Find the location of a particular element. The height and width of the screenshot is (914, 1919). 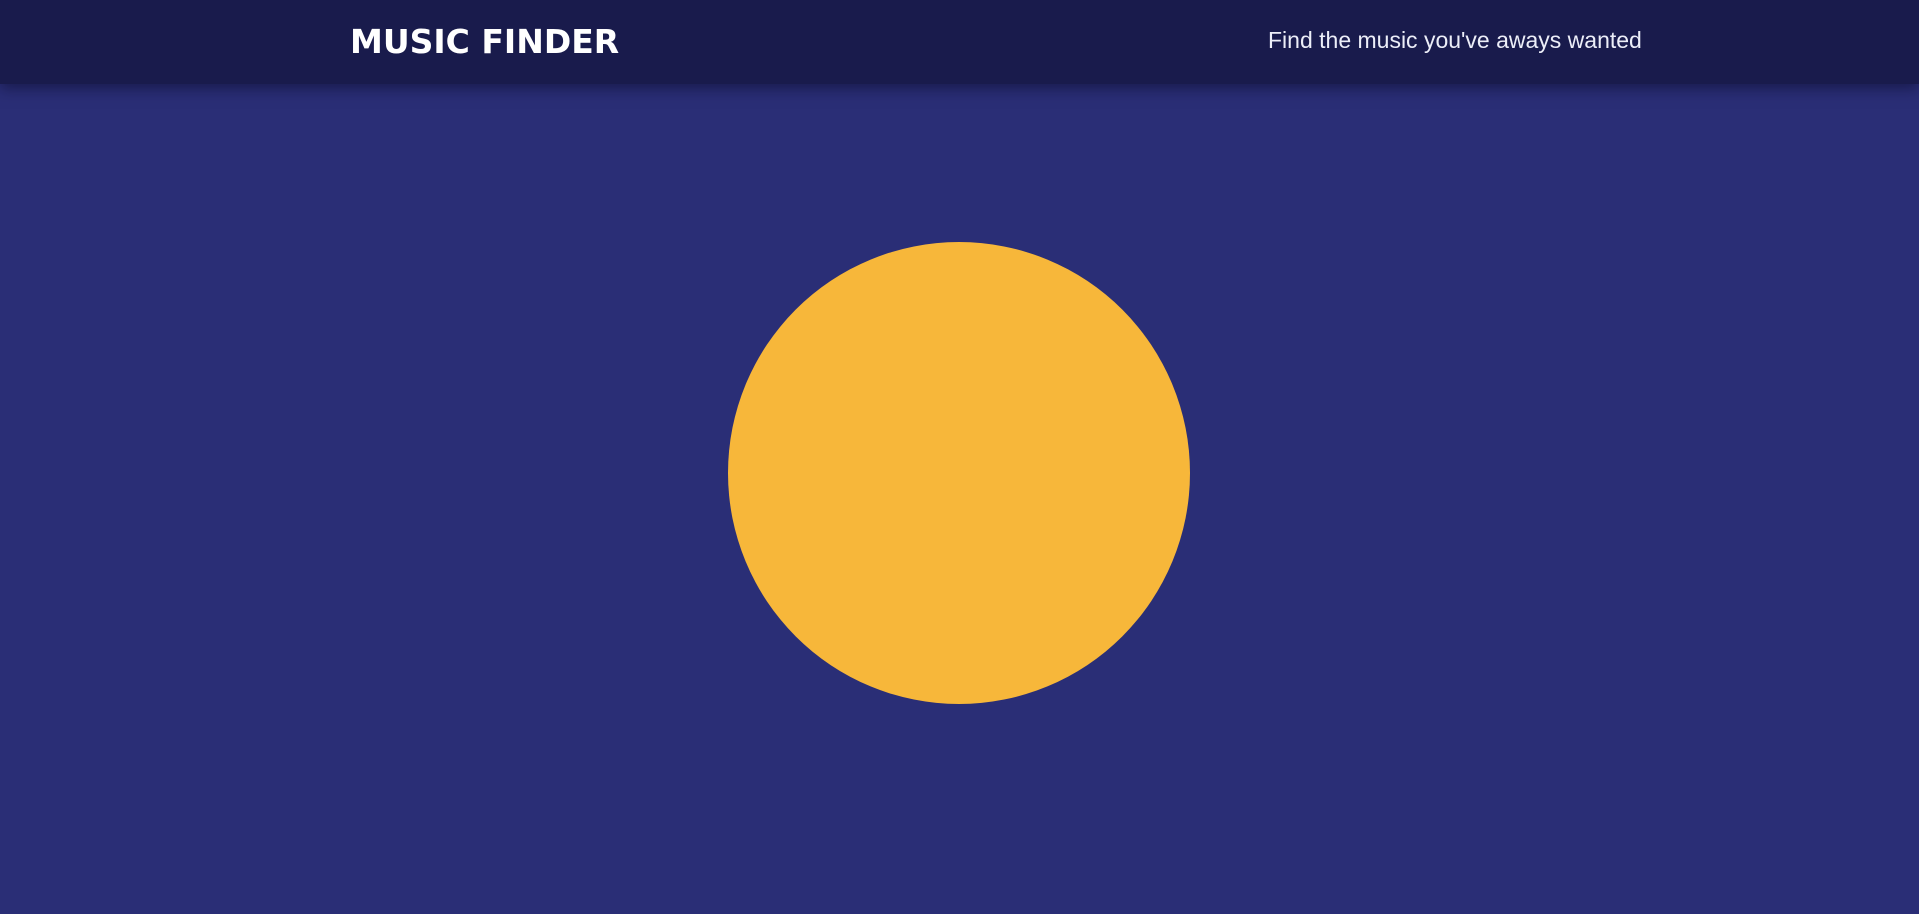

header-tagline: Find the music you've aways wanted is located at coordinates (1455, 40).